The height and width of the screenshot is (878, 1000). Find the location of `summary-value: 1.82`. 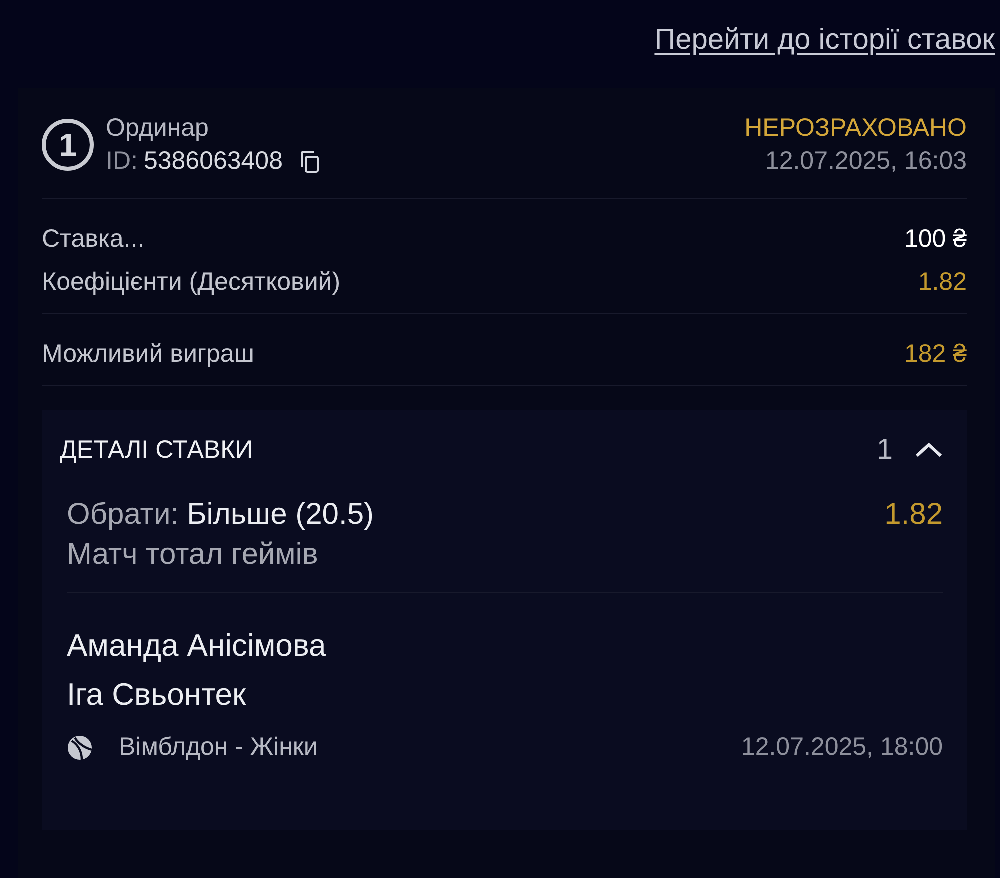

summary-value: 1.82 is located at coordinates (942, 282).